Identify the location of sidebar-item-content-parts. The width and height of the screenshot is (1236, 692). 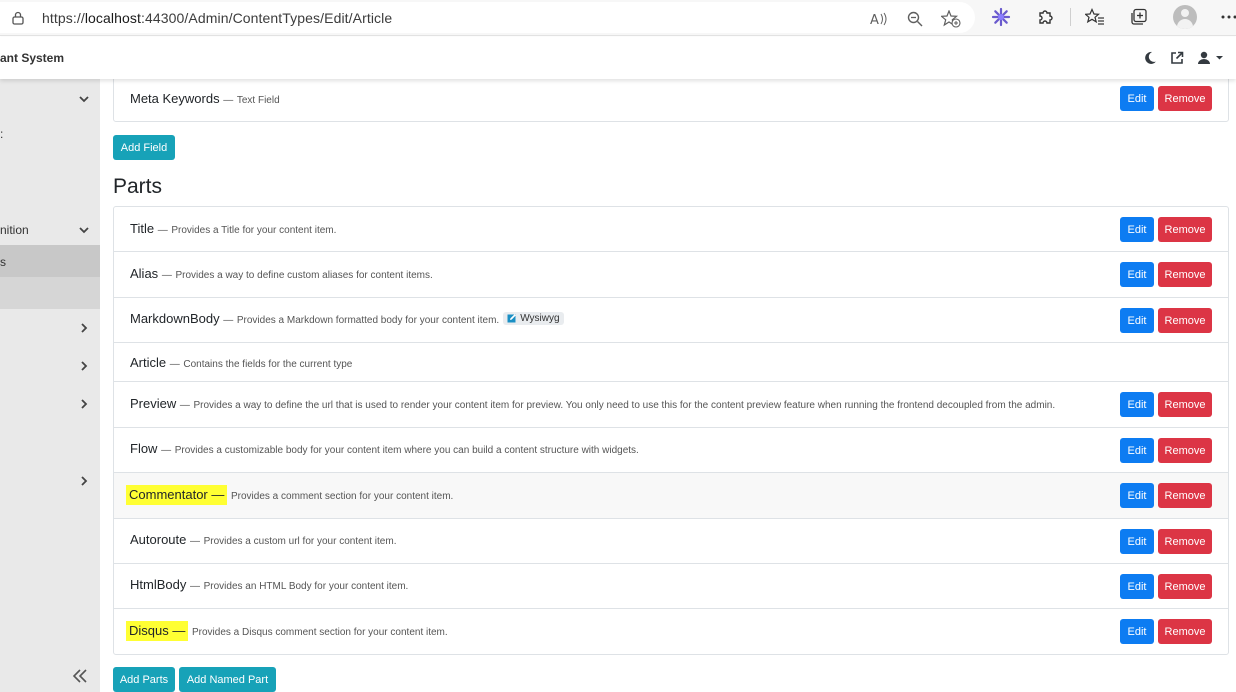
(50, 293).